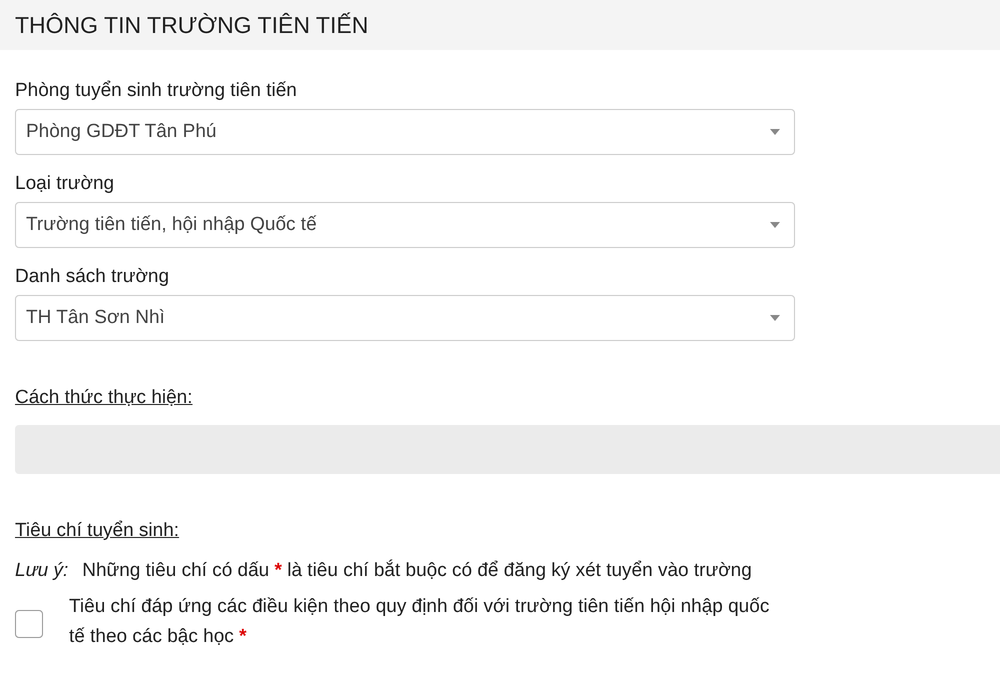 This screenshot has height=690, width=1000. What do you see at coordinates (41, 570) in the screenshot?
I see `note-label: Lưu ý:` at bounding box center [41, 570].